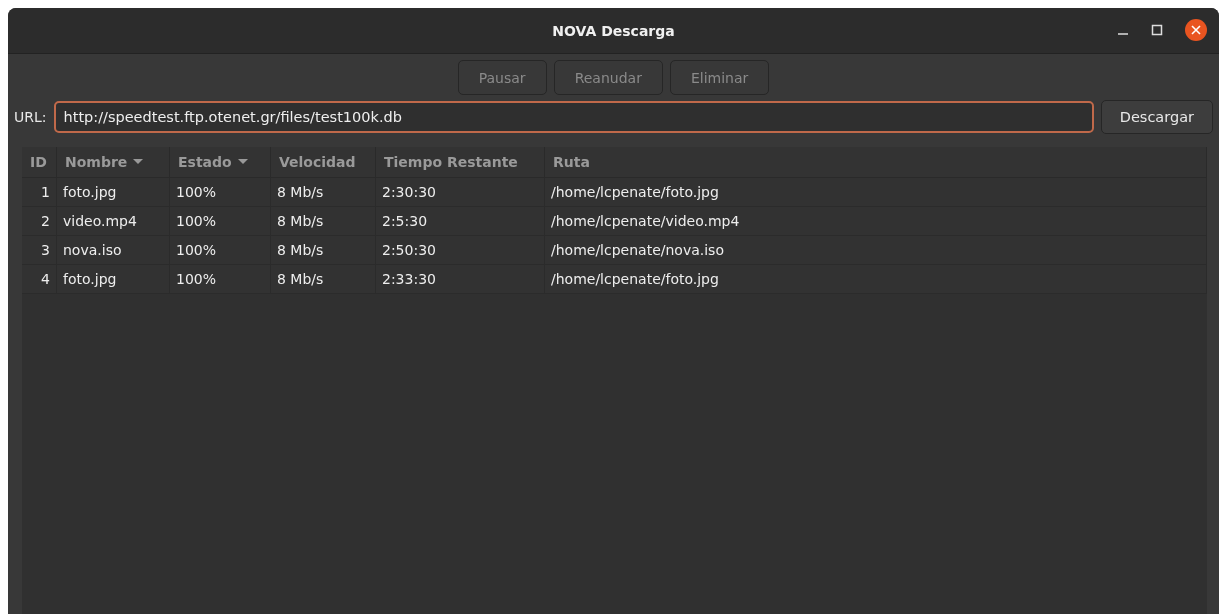 The width and height of the screenshot is (1220, 614). I want to click on close-icon, so click(1196, 30).